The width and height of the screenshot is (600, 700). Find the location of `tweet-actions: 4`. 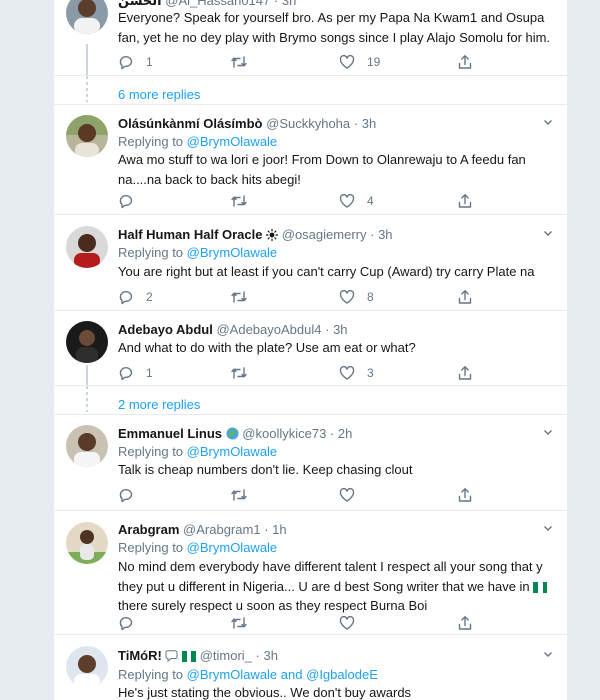

tweet-actions: 4 is located at coordinates (308, 201).